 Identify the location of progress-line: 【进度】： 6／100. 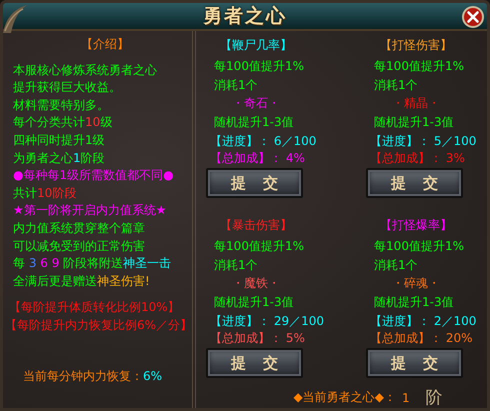
(264, 141).